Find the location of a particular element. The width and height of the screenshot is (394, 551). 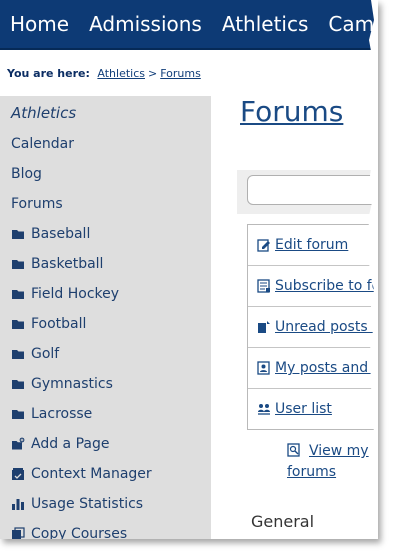

bar-chart-icon is located at coordinates (18, 504).